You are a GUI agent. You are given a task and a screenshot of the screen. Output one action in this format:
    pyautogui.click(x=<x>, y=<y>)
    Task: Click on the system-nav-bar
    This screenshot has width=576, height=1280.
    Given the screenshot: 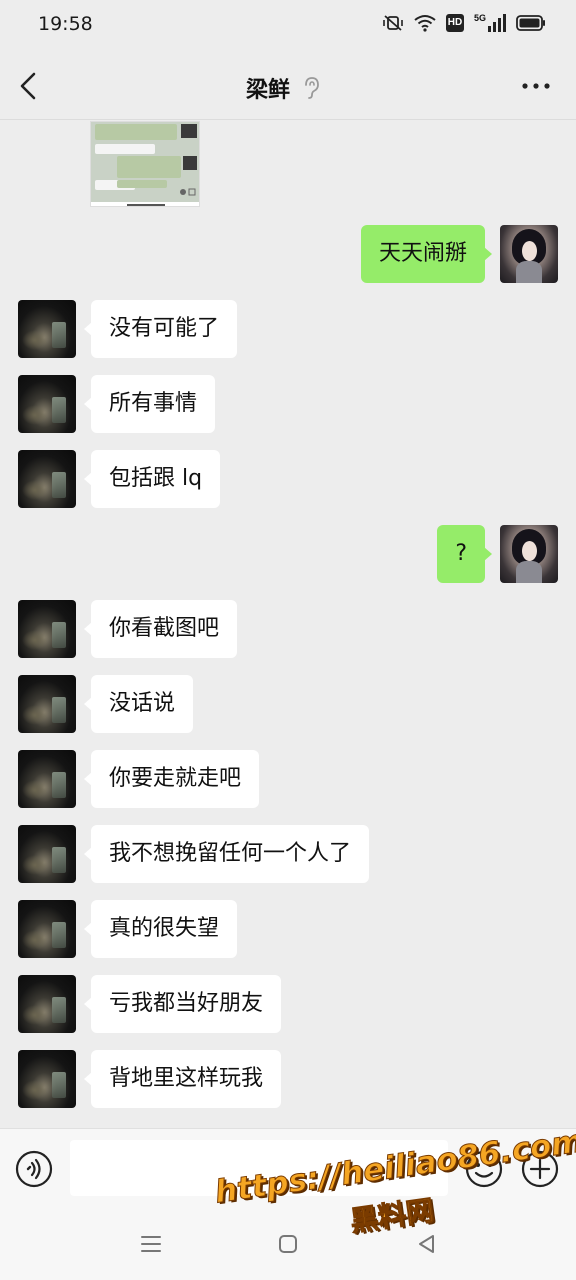 What is the action you would take?
    pyautogui.click(x=288, y=1244)
    